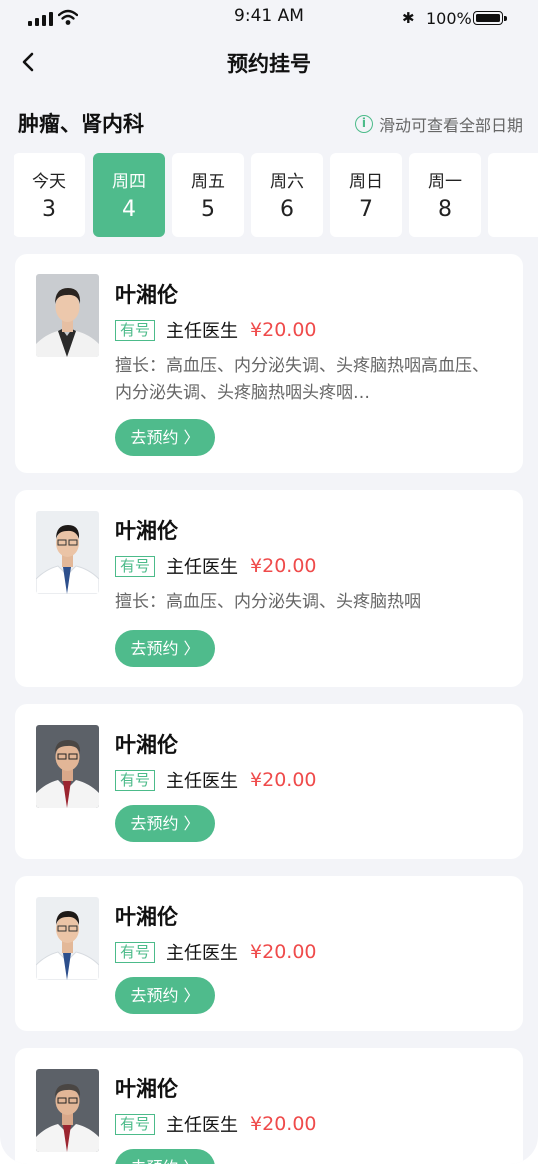  Describe the element at coordinates (287, 209) in the screenshot. I see `date-day: 6` at that location.